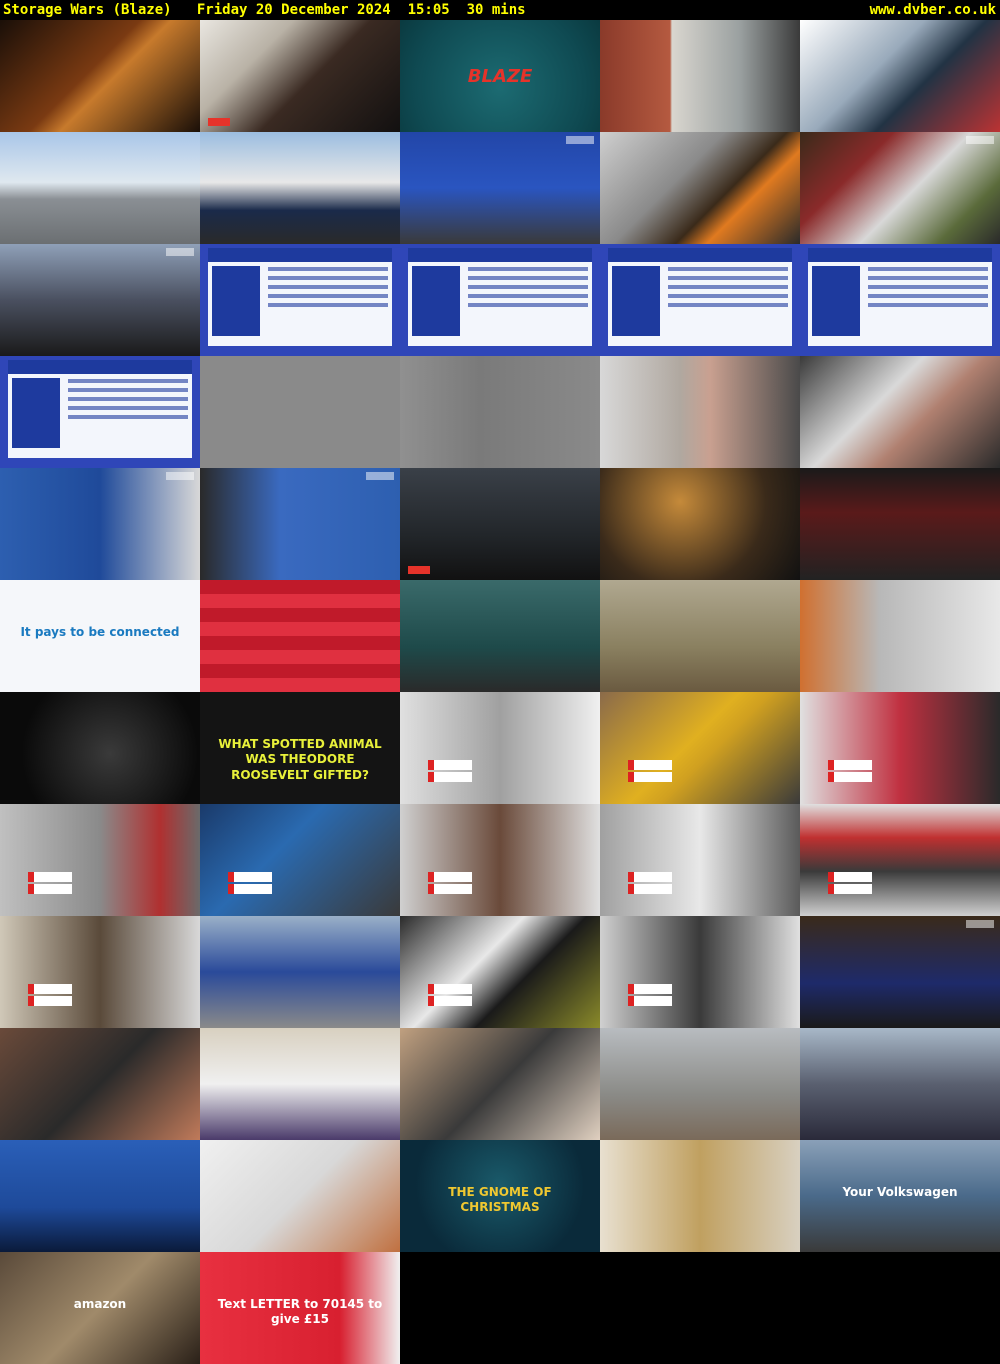 The image size is (1000, 1364). I want to click on screenshot-thumbnail: Text LETTER to 70145 to give £15, so click(300, 1308).